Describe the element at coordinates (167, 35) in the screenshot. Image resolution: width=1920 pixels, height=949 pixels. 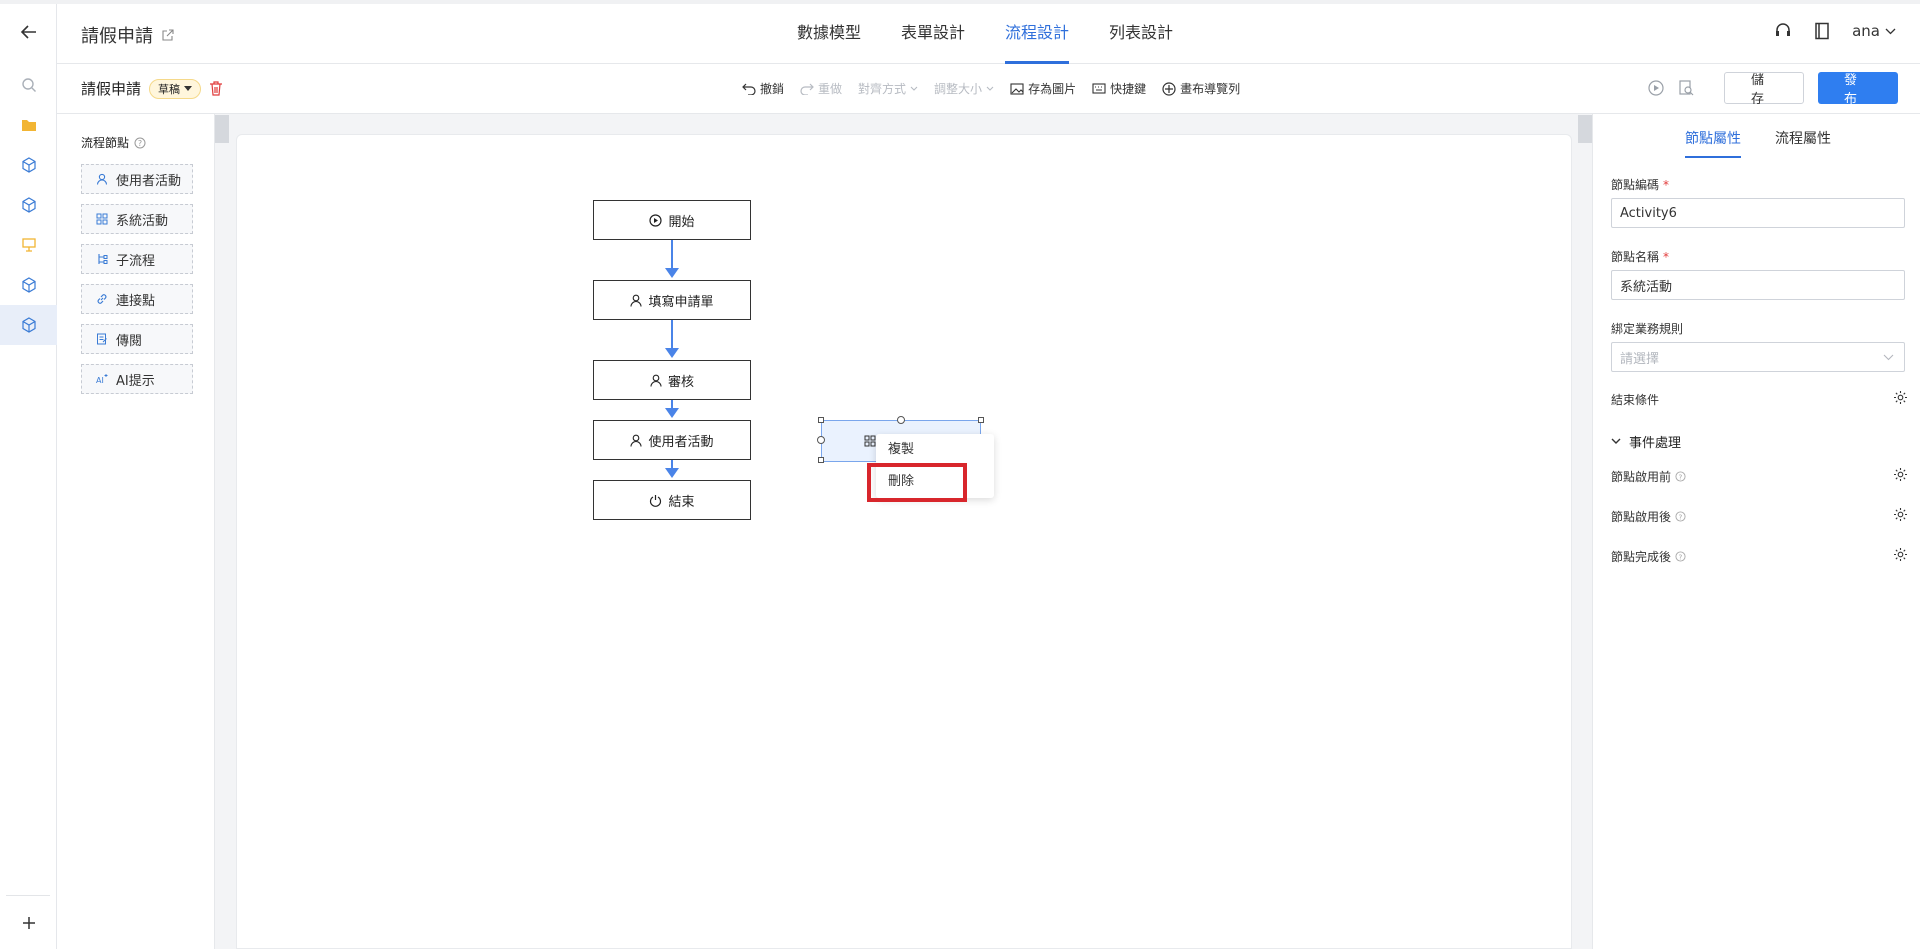
I see `external-link-icon` at that location.